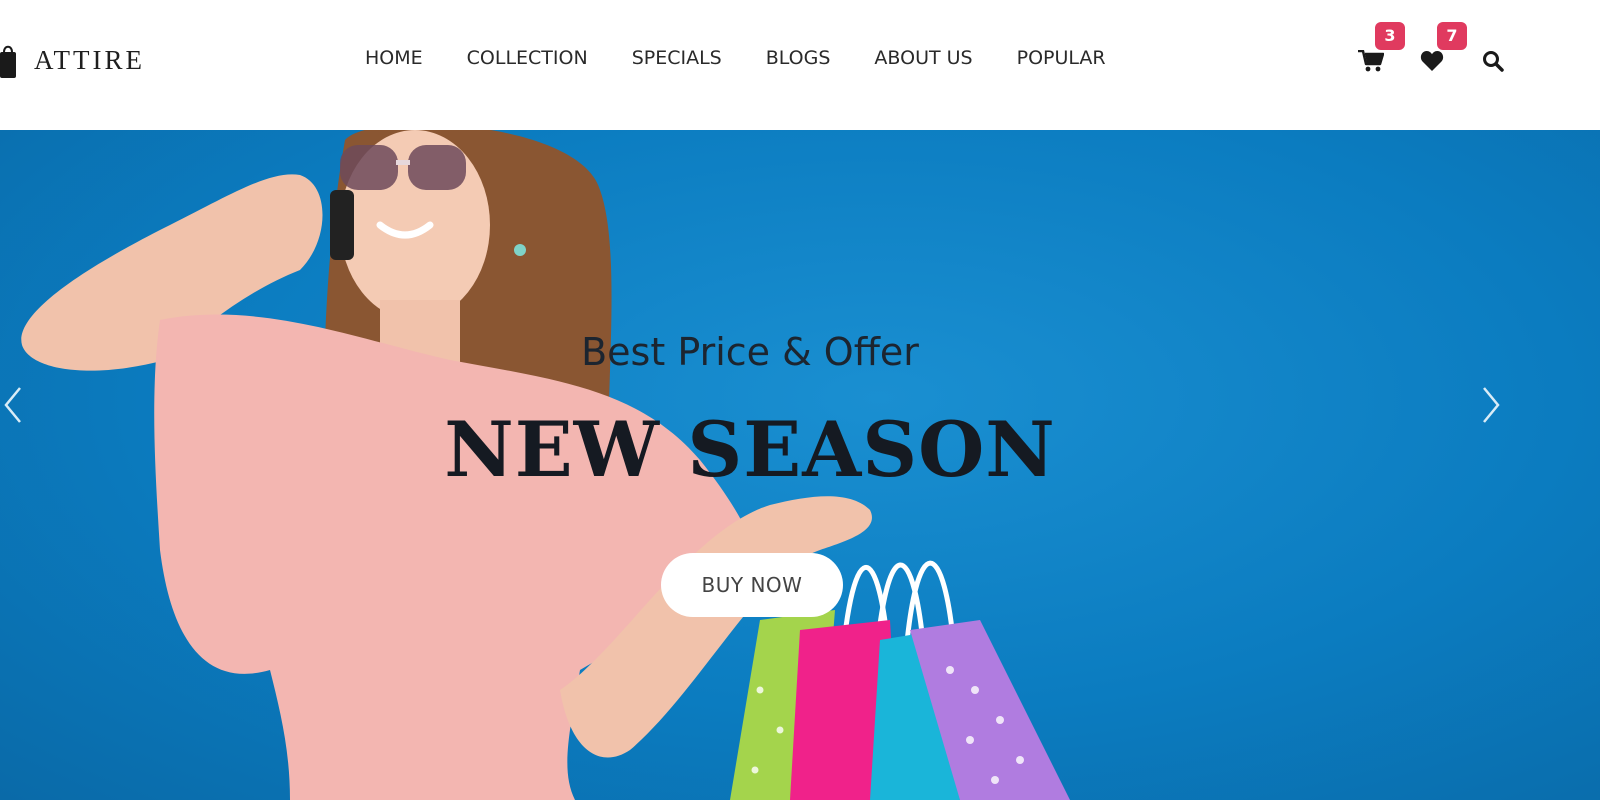  What do you see at coordinates (1061, 58) in the screenshot?
I see `nav-item-popular: POPULAR` at bounding box center [1061, 58].